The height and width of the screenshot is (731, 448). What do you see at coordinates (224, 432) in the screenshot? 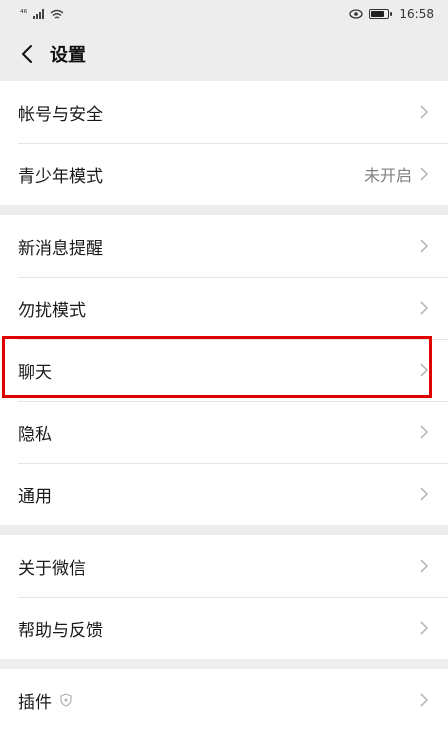
I see `settings-item-privacy: 隐私` at bounding box center [224, 432].